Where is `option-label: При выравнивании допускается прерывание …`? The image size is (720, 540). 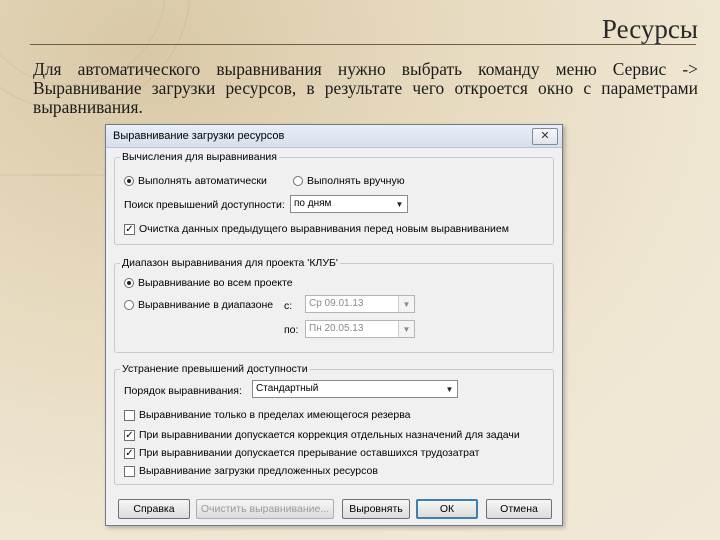
option-label: При выравнивании допускается прерывание … is located at coordinates (309, 453).